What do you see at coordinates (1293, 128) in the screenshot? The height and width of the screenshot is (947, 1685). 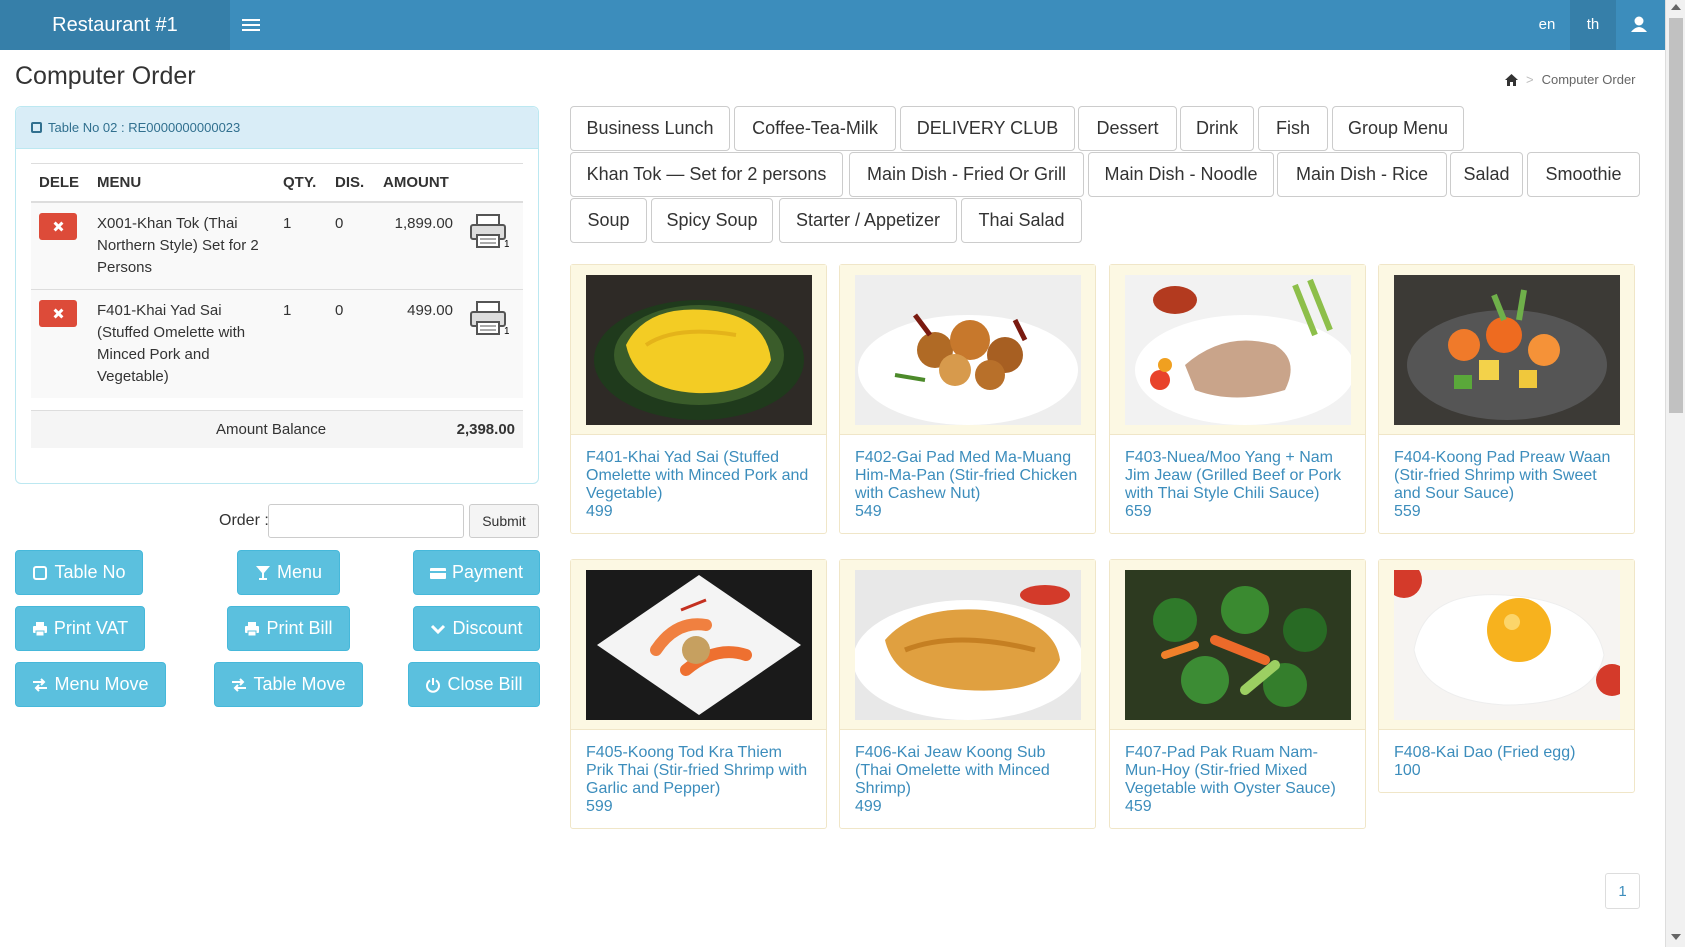 I see `category-fish: Fish` at bounding box center [1293, 128].